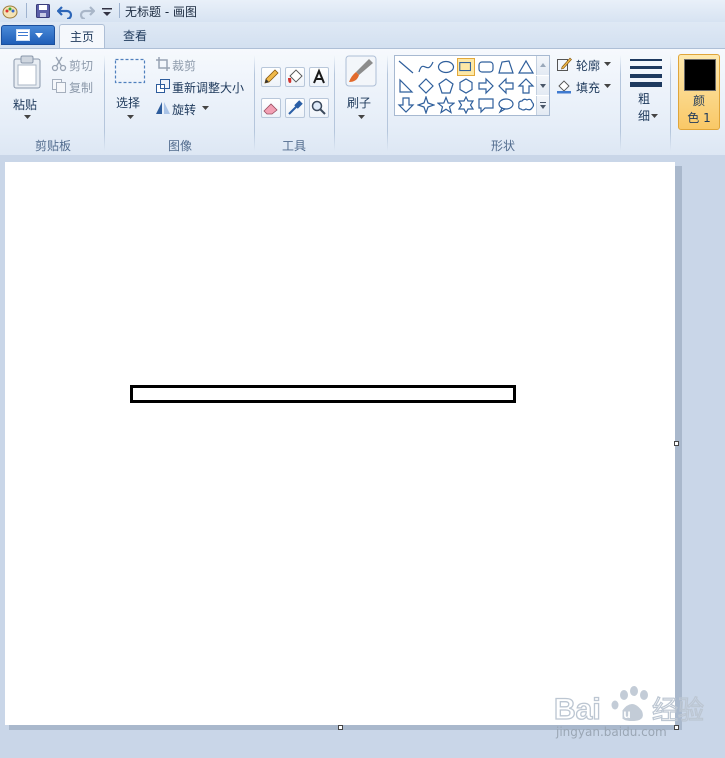  Describe the element at coordinates (82, 36) in the screenshot. I see `tab-home: 主页` at that location.